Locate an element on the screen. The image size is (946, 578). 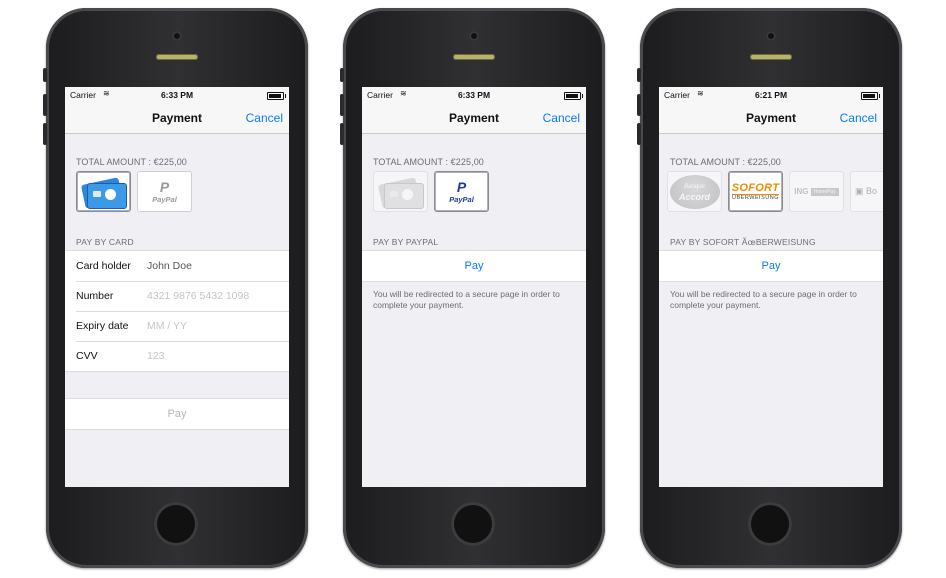
method-ing: ING HomePay is located at coordinates (816, 191).